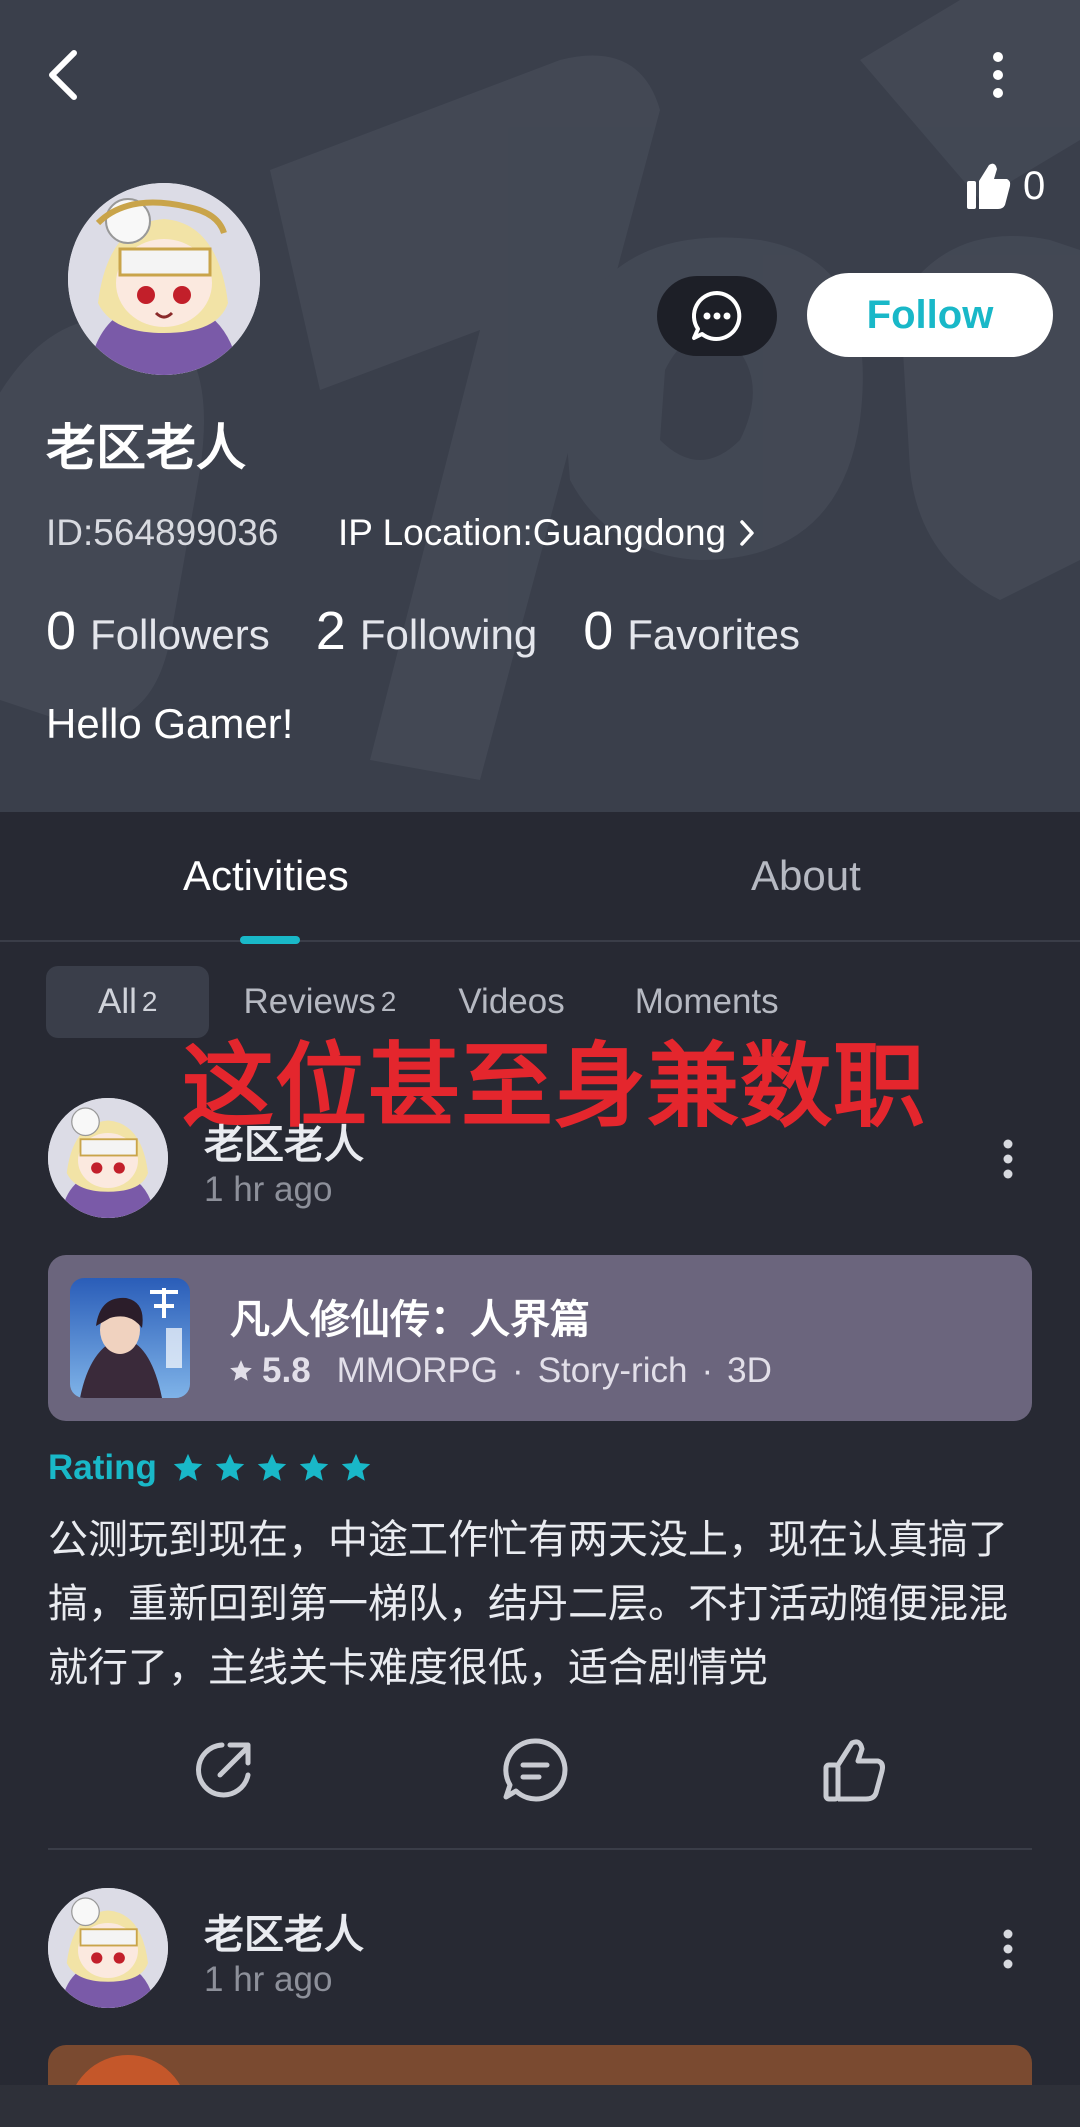 Image resolution: width=1080 pixels, height=2127 pixels. I want to click on message-button, so click(717, 316).